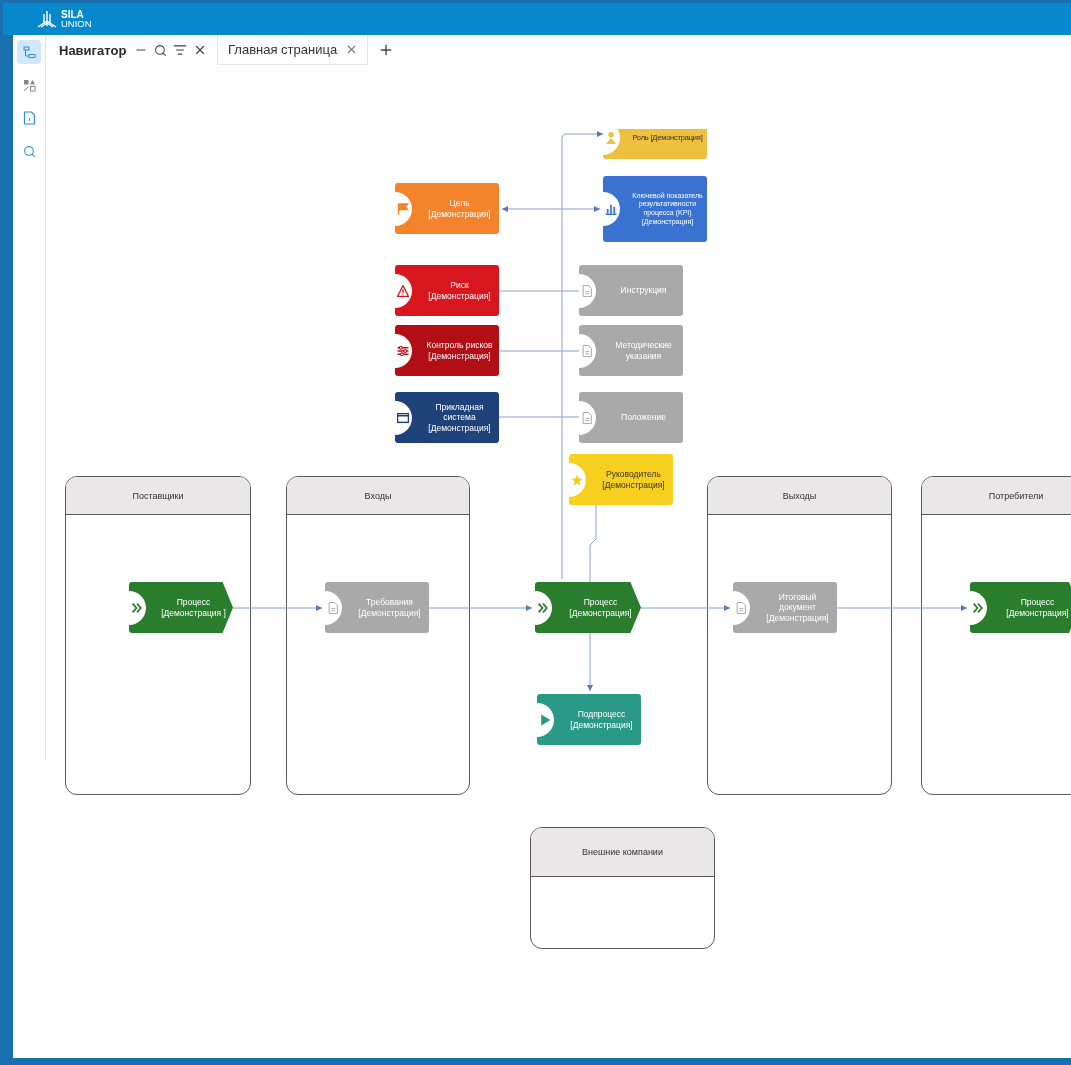 The width and height of the screenshot is (1071, 1065). I want to click on process-node: Процесс [Демонстрация ], so click(181, 607).